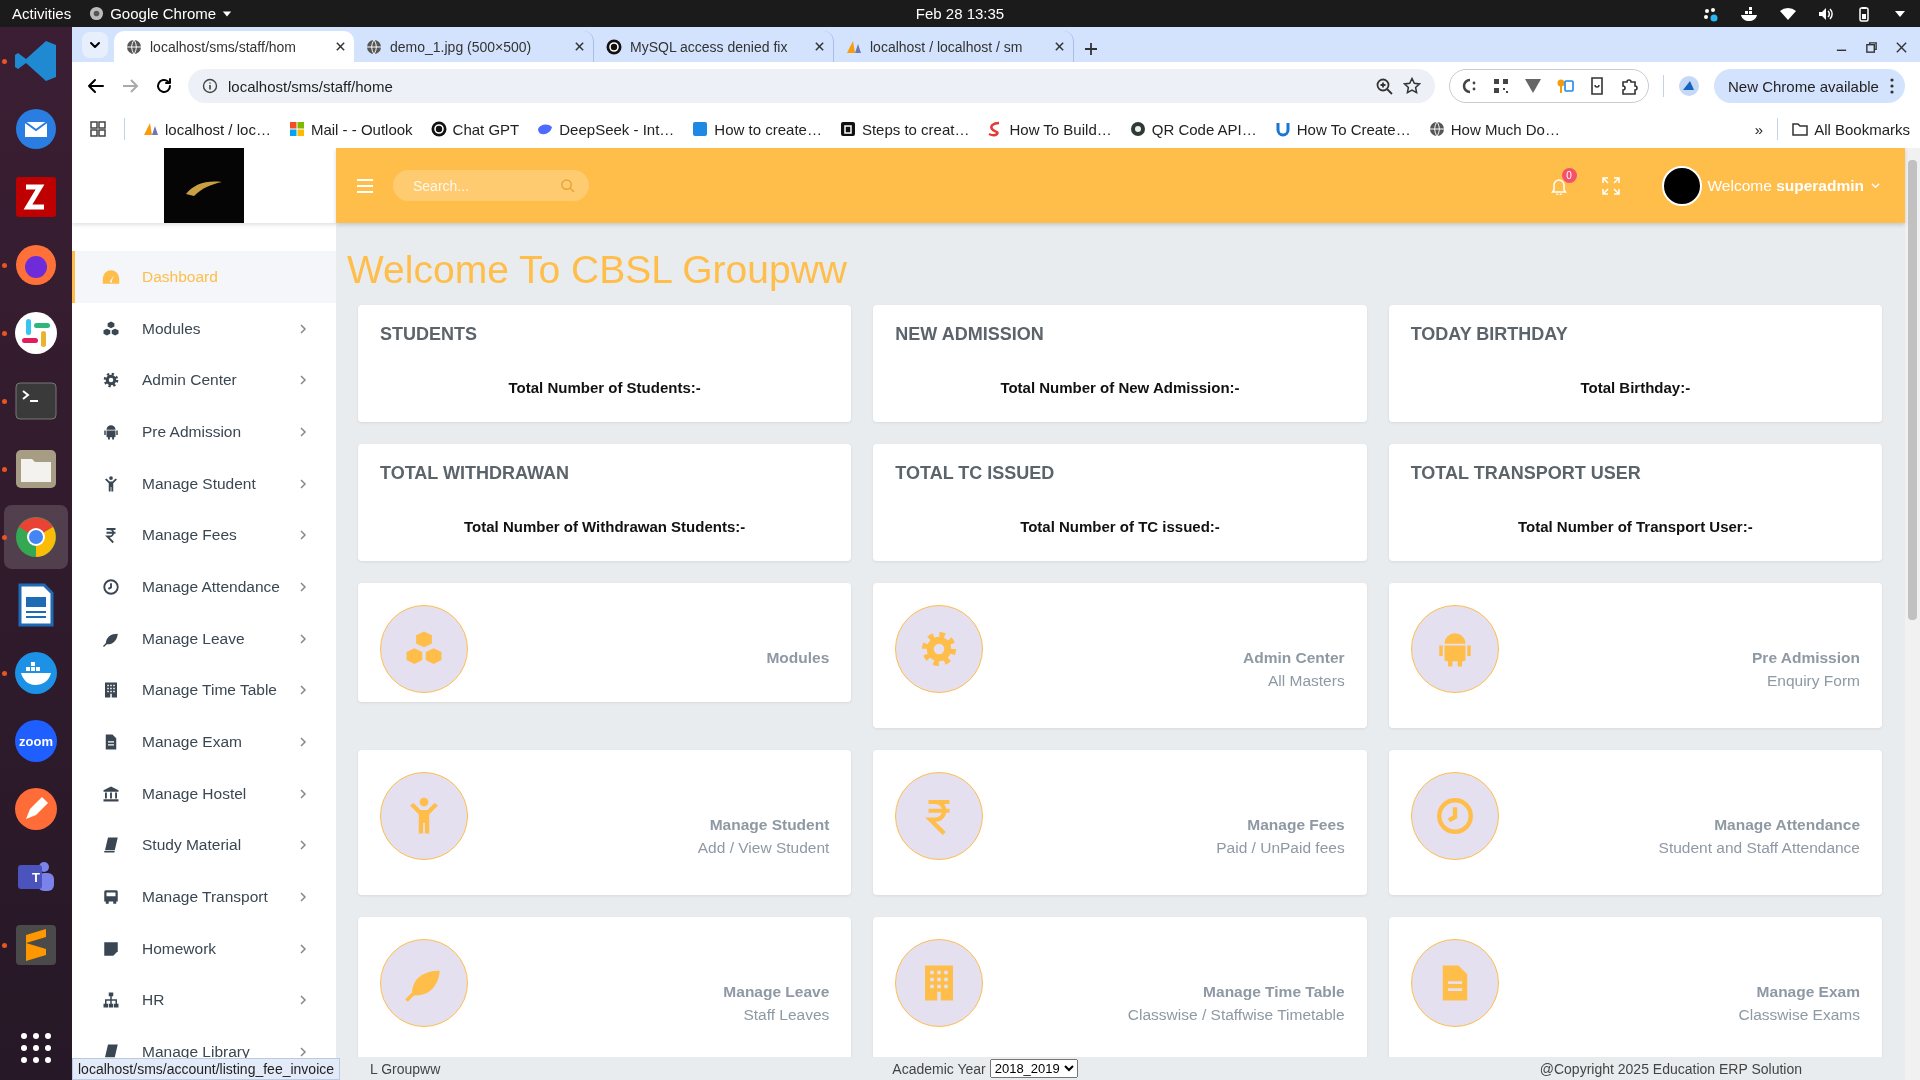  What do you see at coordinates (350, 129) in the screenshot?
I see `bookmark-link: Mail - - Outlook` at bounding box center [350, 129].